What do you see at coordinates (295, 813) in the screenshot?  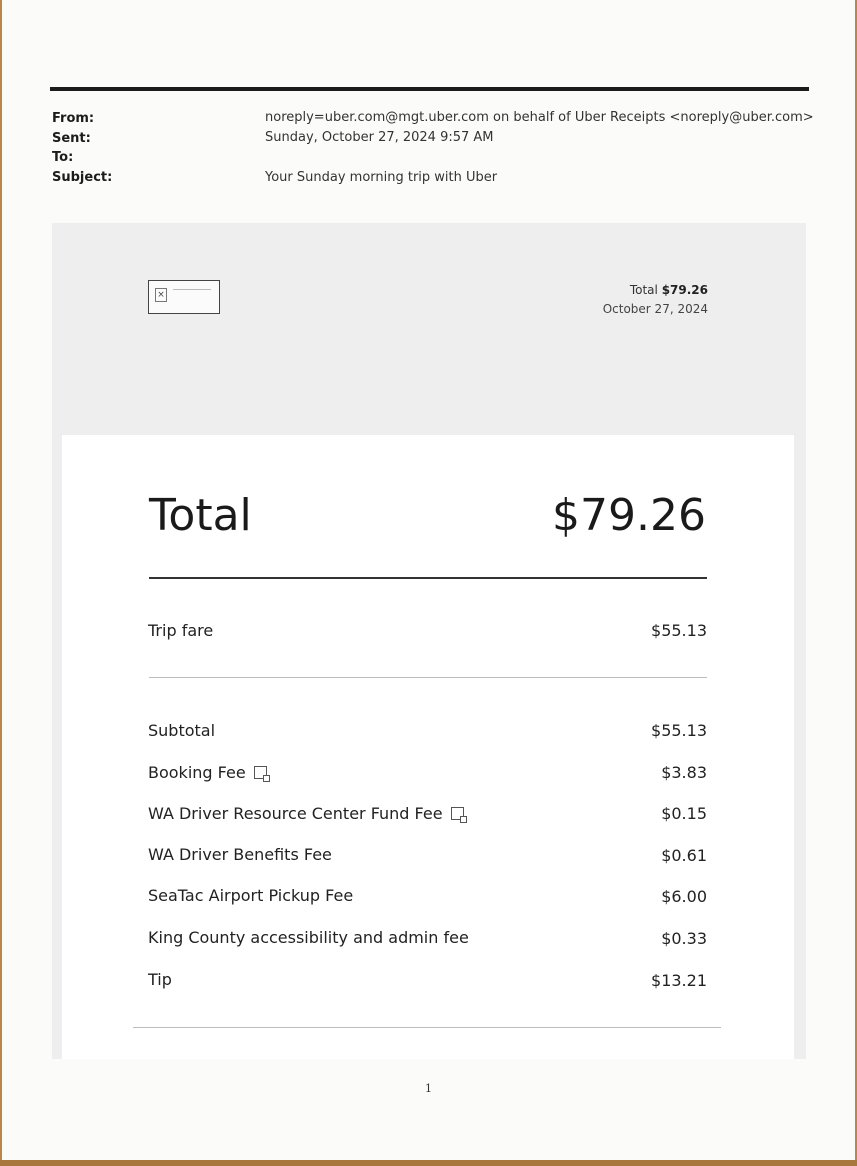 I see `driver-resource-fee-label: WA Driver Resource Center Fund Fee` at bounding box center [295, 813].